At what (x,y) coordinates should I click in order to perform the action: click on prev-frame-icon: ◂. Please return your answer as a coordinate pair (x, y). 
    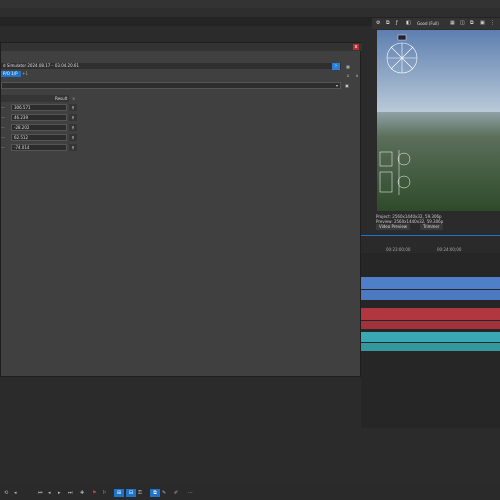
    Looking at the image, I should click on (49, 493).